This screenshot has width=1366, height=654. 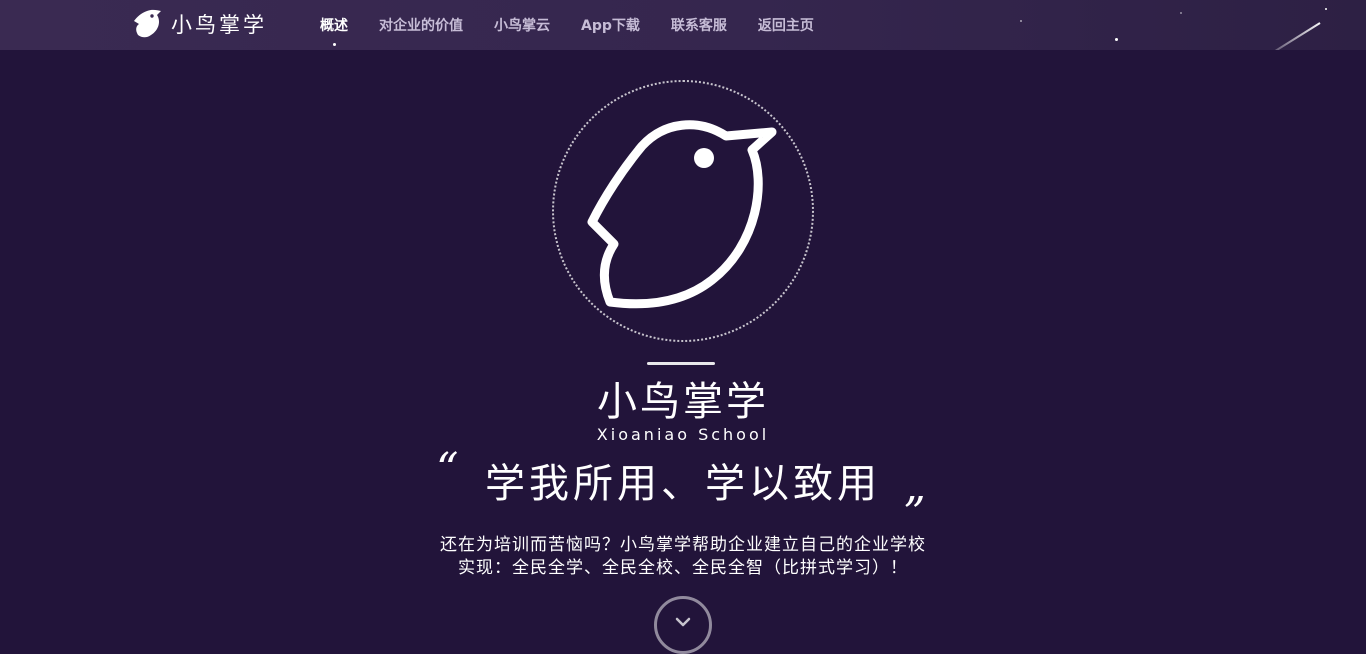 What do you see at coordinates (683, 568) in the screenshot?
I see `hero-description-line-2: 实现：全民全学、全民全校、全民全智（比拼式学习）！` at bounding box center [683, 568].